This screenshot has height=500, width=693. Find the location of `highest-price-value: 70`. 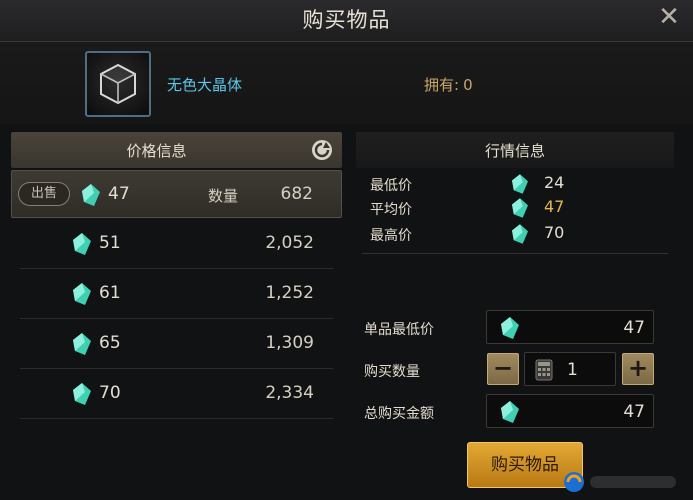

highest-price-value: 70 is located at coordinates (554, 232).